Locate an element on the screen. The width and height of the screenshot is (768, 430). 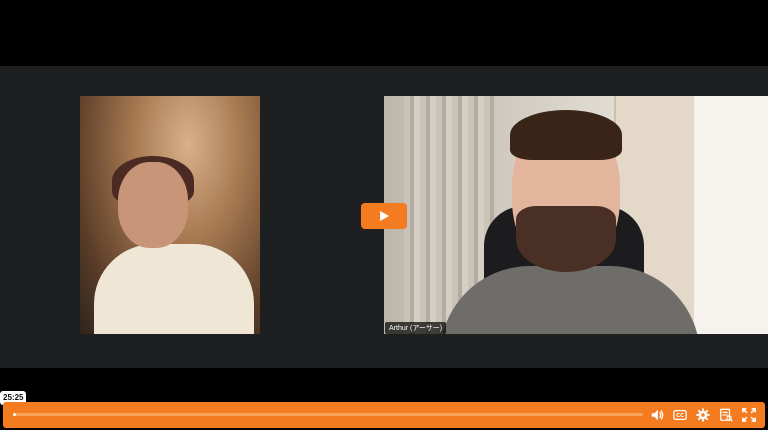
play-button is located at coordinates (384, 216).